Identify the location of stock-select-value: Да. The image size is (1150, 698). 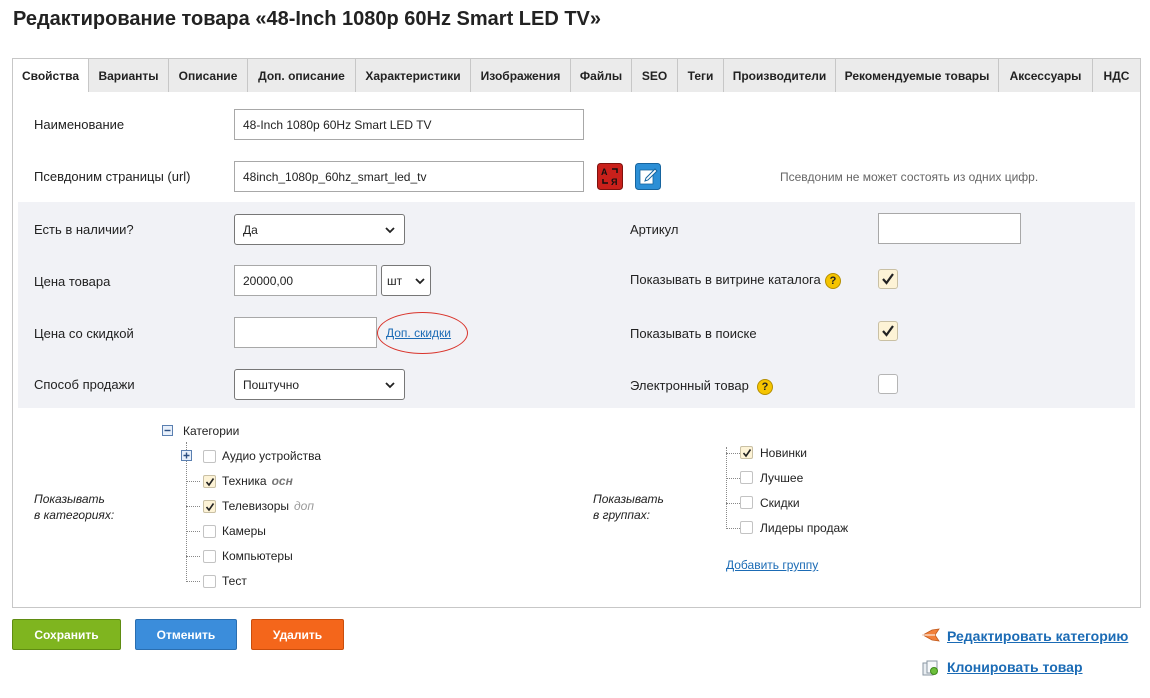
(250, 229).